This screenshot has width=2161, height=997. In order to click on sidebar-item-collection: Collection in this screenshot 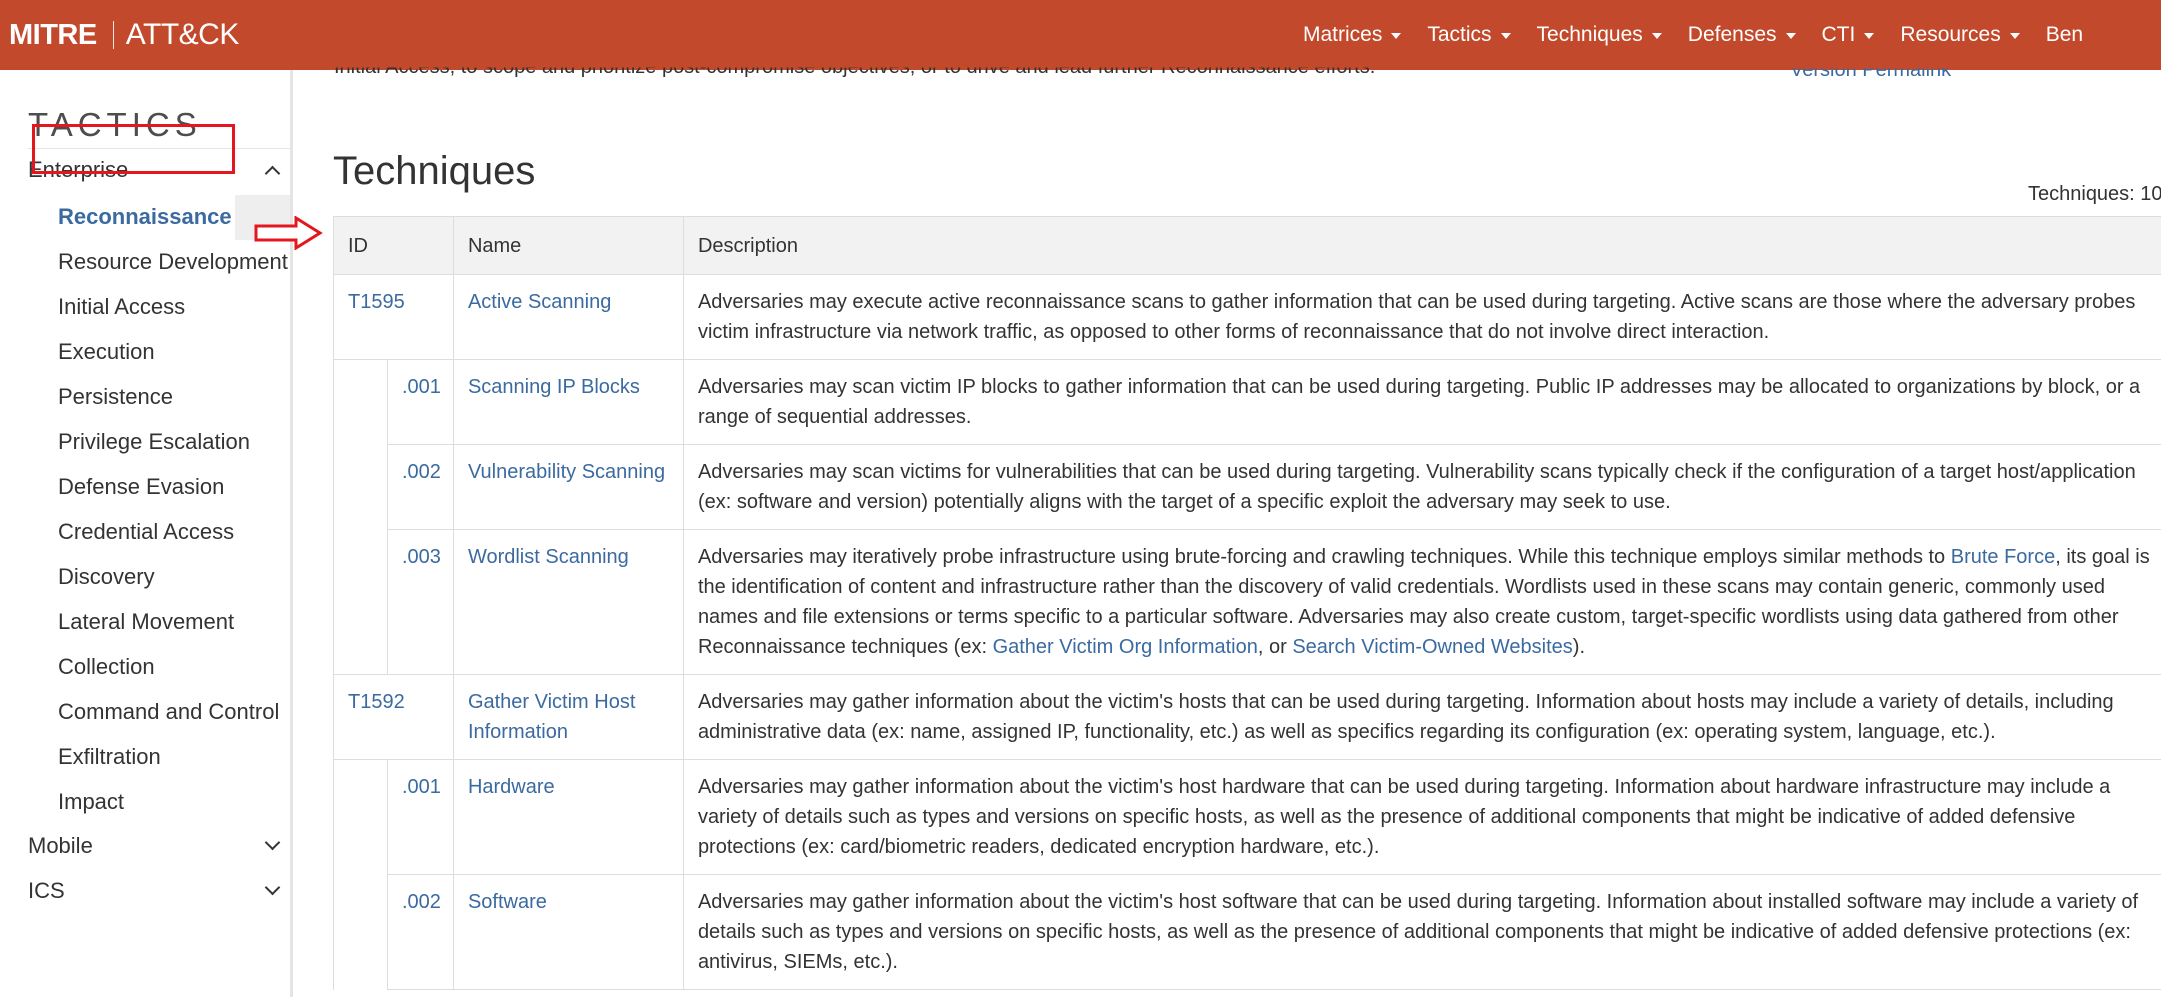, I will do `click(106, 667)`.